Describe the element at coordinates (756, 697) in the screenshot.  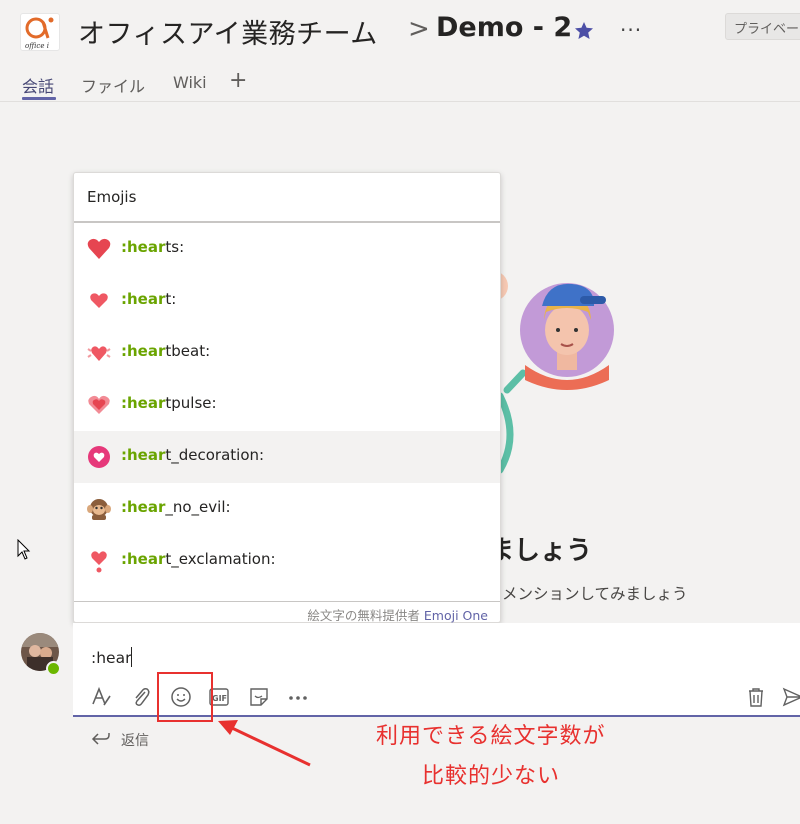
I see `delete-icon` at that location.